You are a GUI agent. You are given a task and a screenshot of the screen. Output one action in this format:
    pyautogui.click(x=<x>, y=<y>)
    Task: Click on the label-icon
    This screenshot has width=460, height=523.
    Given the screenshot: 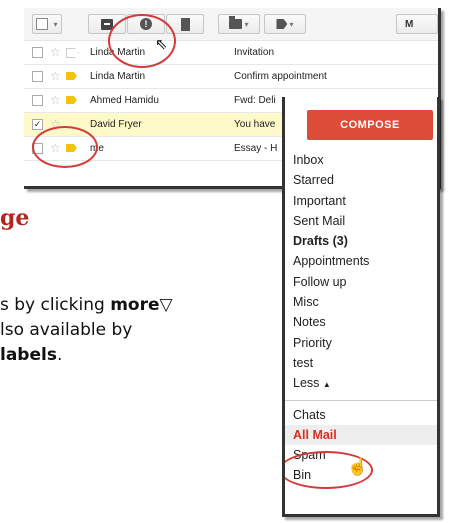 What is the action you would take?
    pyautogui.click(x=282, y=24)
    